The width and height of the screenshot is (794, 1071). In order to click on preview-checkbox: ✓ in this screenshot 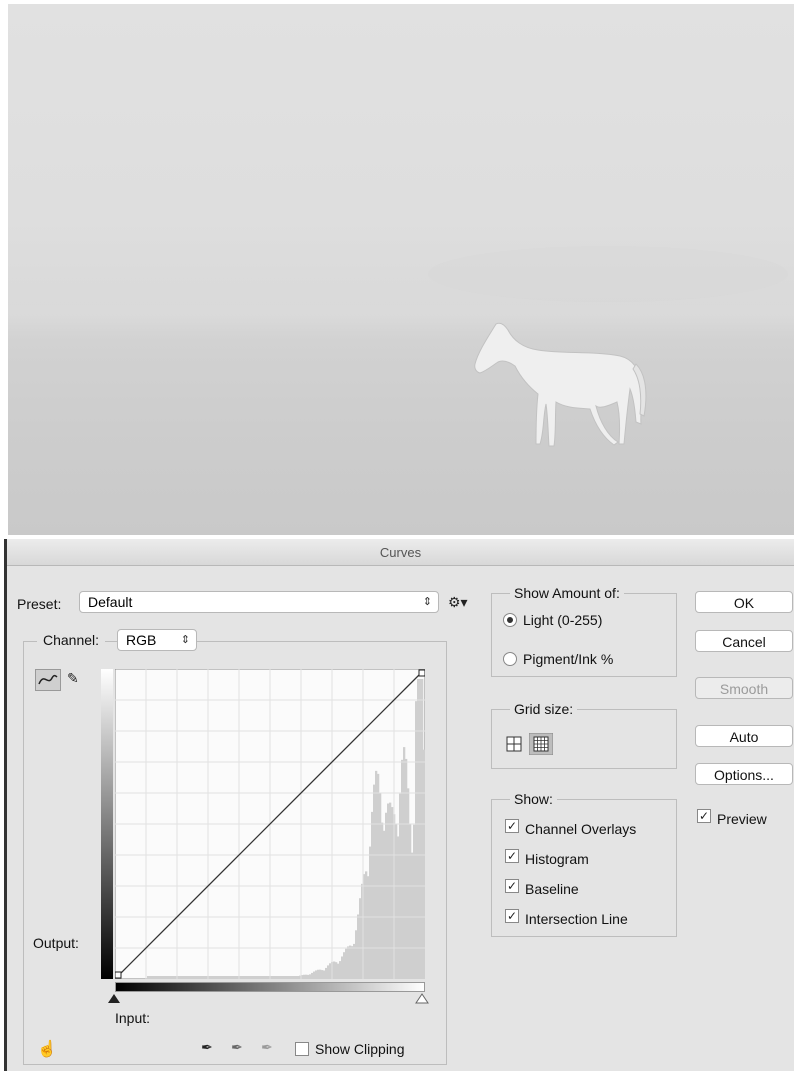, I will do `click(704, 816)`.